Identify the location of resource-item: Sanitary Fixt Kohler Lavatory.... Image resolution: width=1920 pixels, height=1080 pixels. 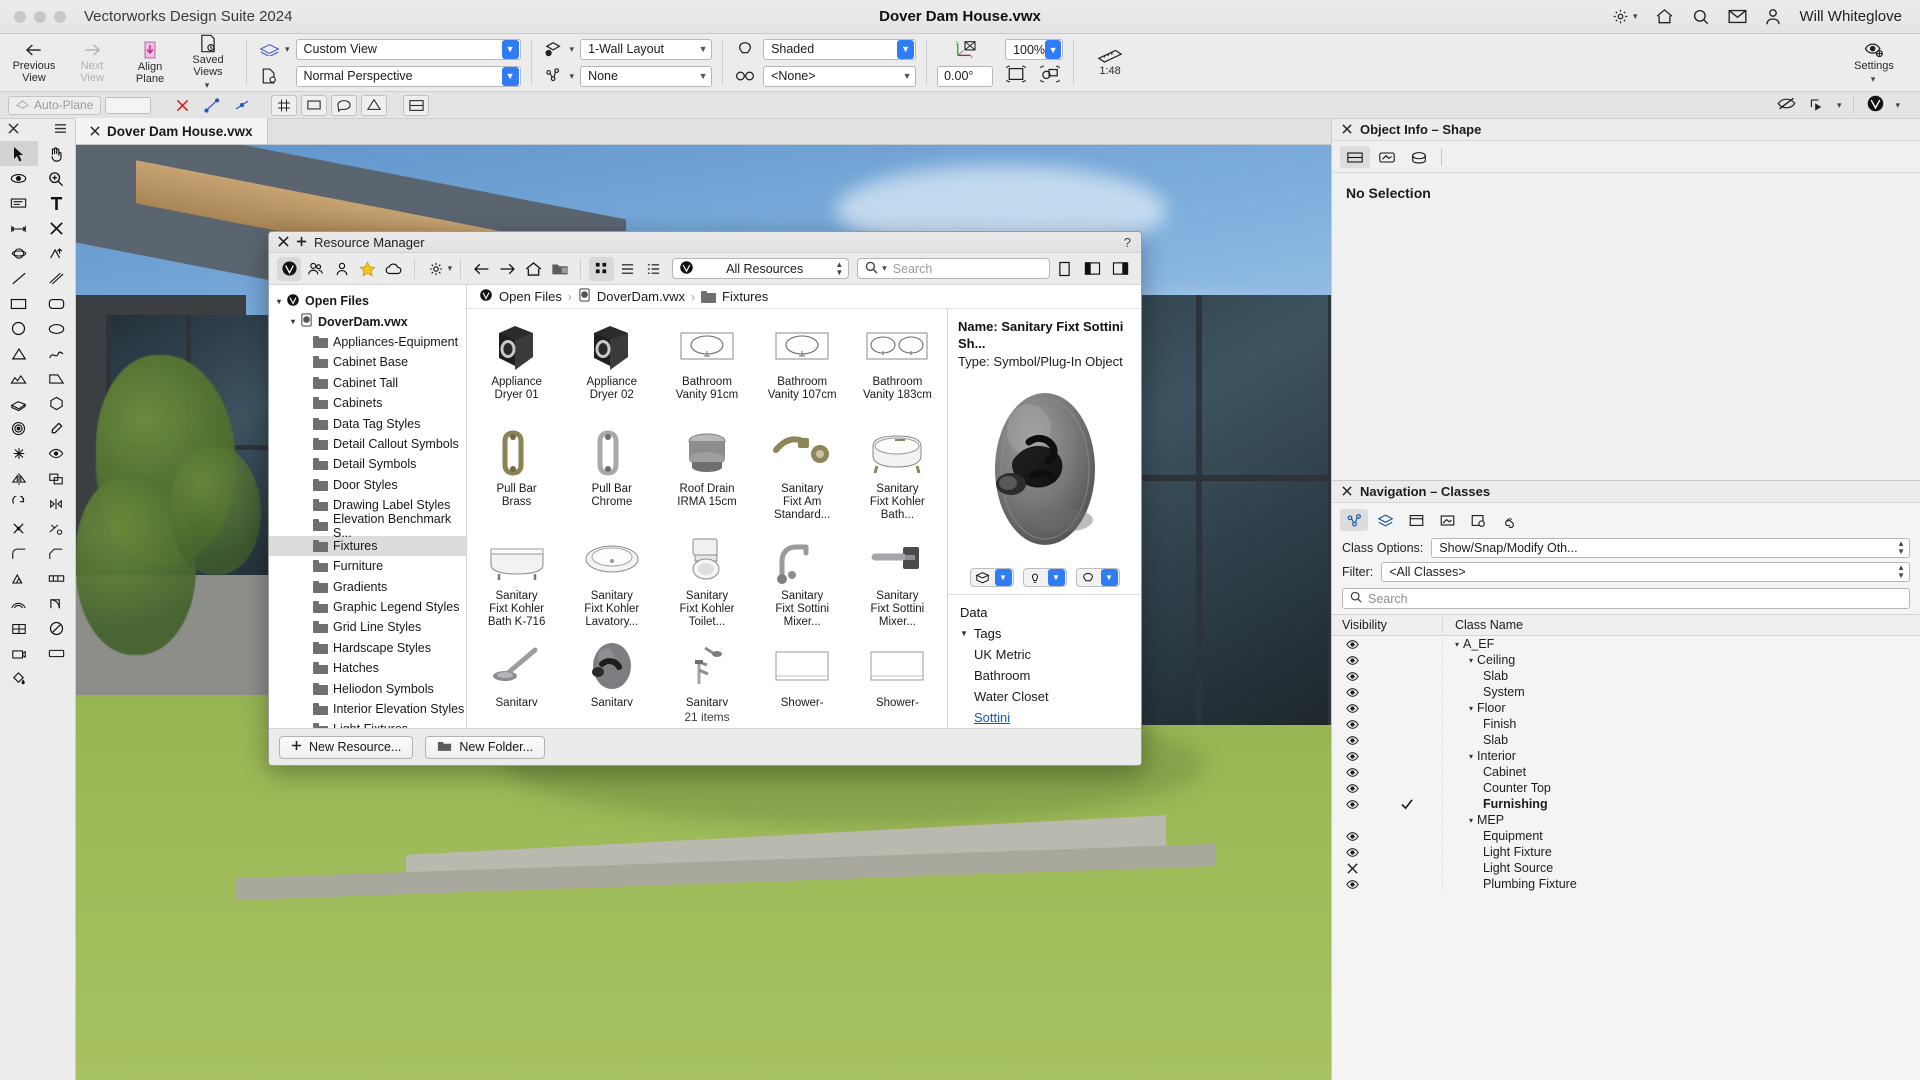
(611, 582).